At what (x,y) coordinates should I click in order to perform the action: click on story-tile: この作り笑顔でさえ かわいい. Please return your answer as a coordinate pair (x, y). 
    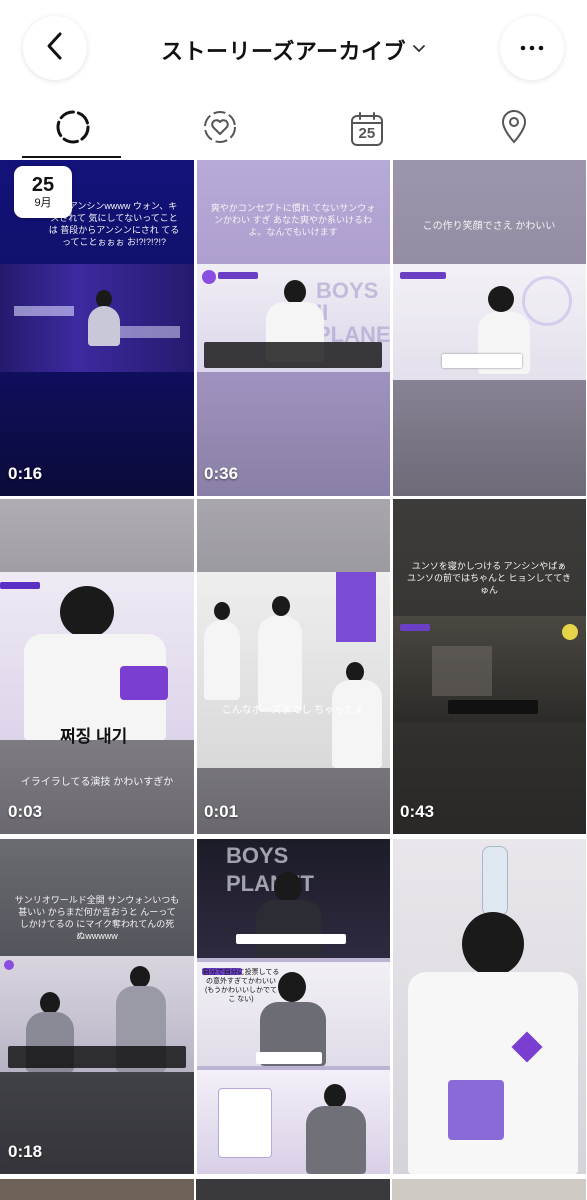
    Looking at the image, I should click on (489, 328).